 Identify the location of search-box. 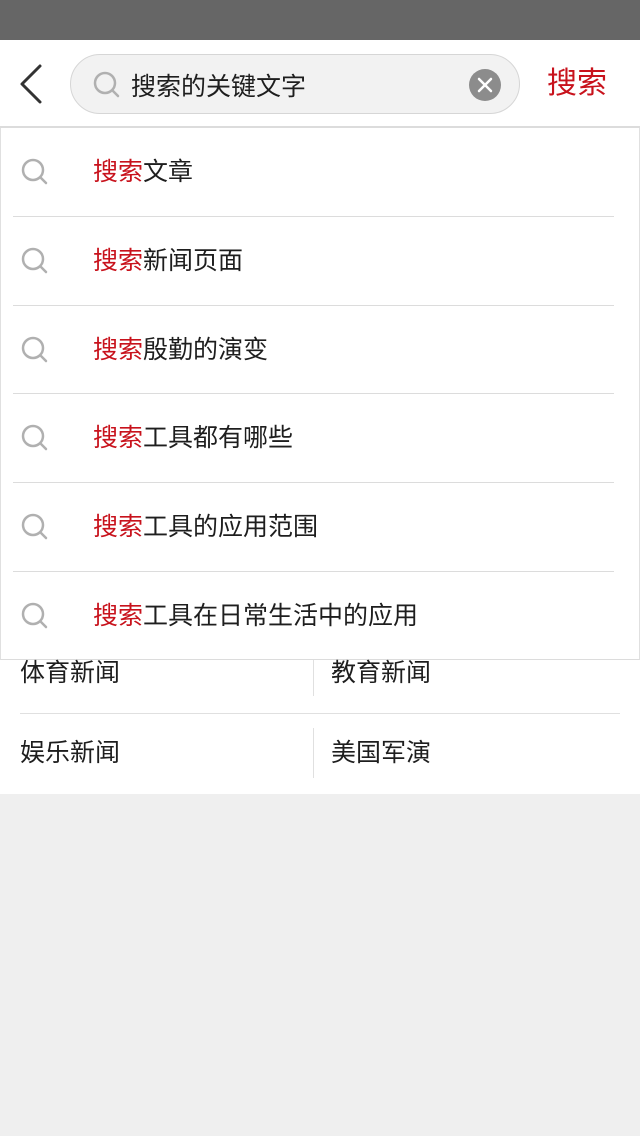
(295, 84).